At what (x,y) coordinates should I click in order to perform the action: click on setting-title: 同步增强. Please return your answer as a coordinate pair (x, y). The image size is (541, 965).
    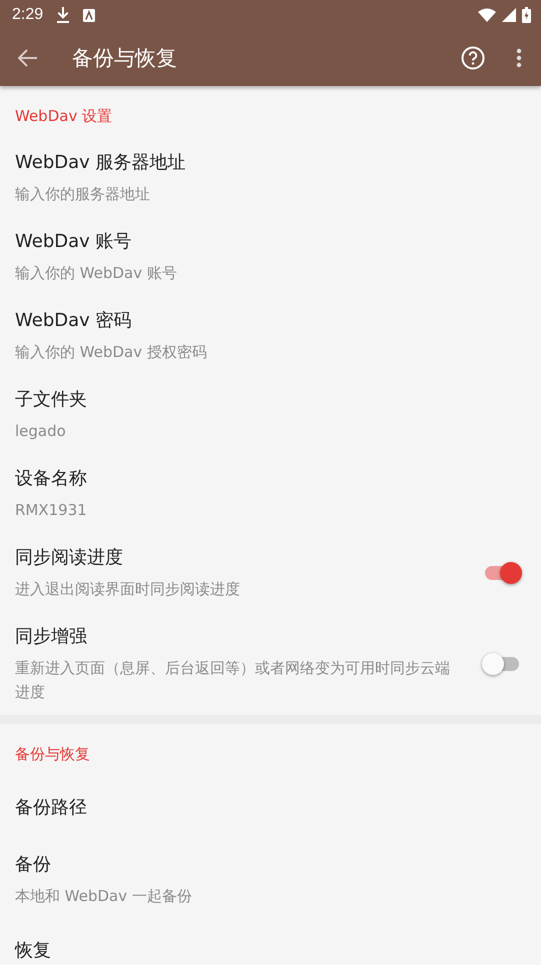
    Looking at the image, I should click on (236, 637).